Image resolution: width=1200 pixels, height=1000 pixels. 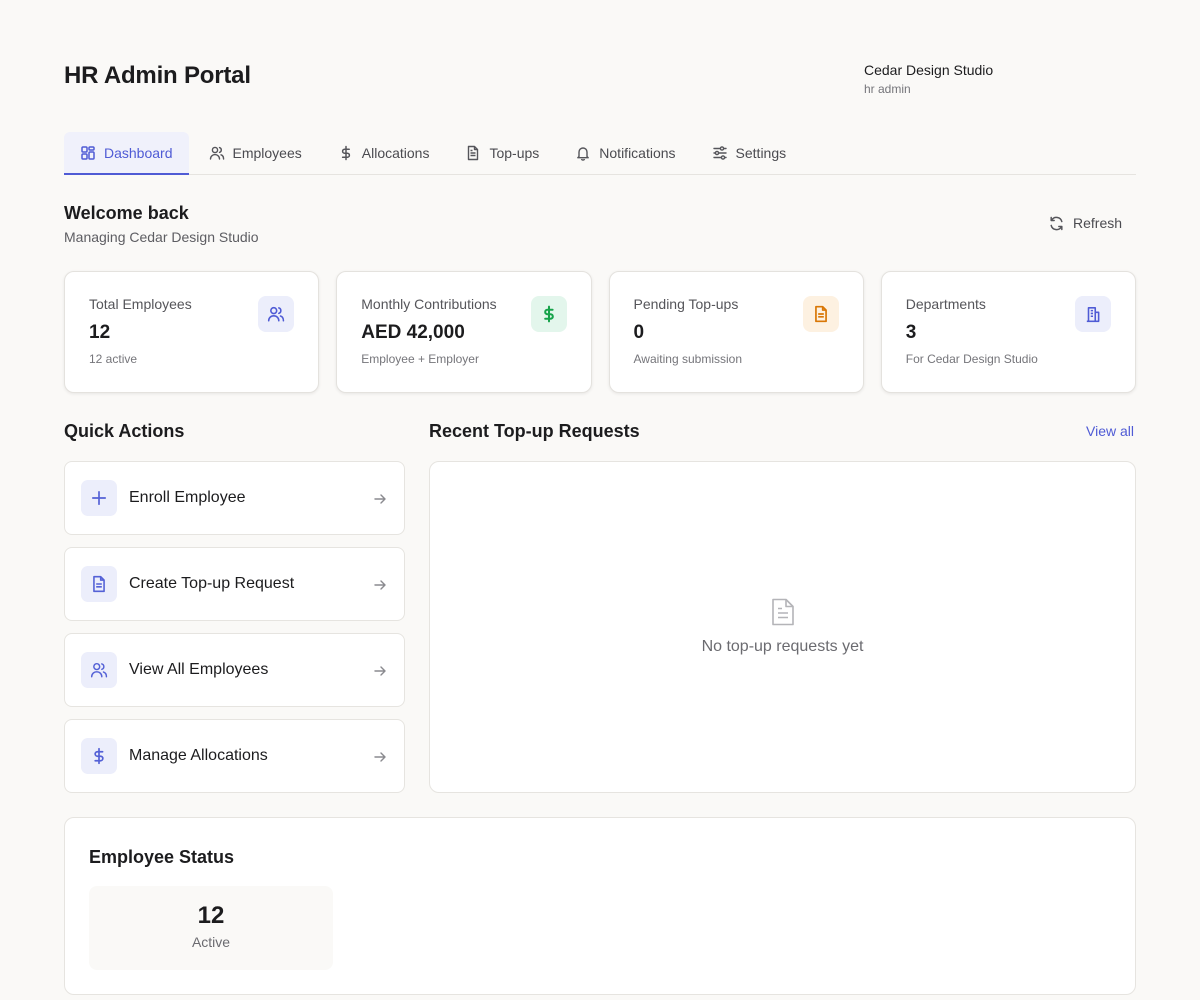 I want to click on sliders-icon, so click(x=720, y=153).